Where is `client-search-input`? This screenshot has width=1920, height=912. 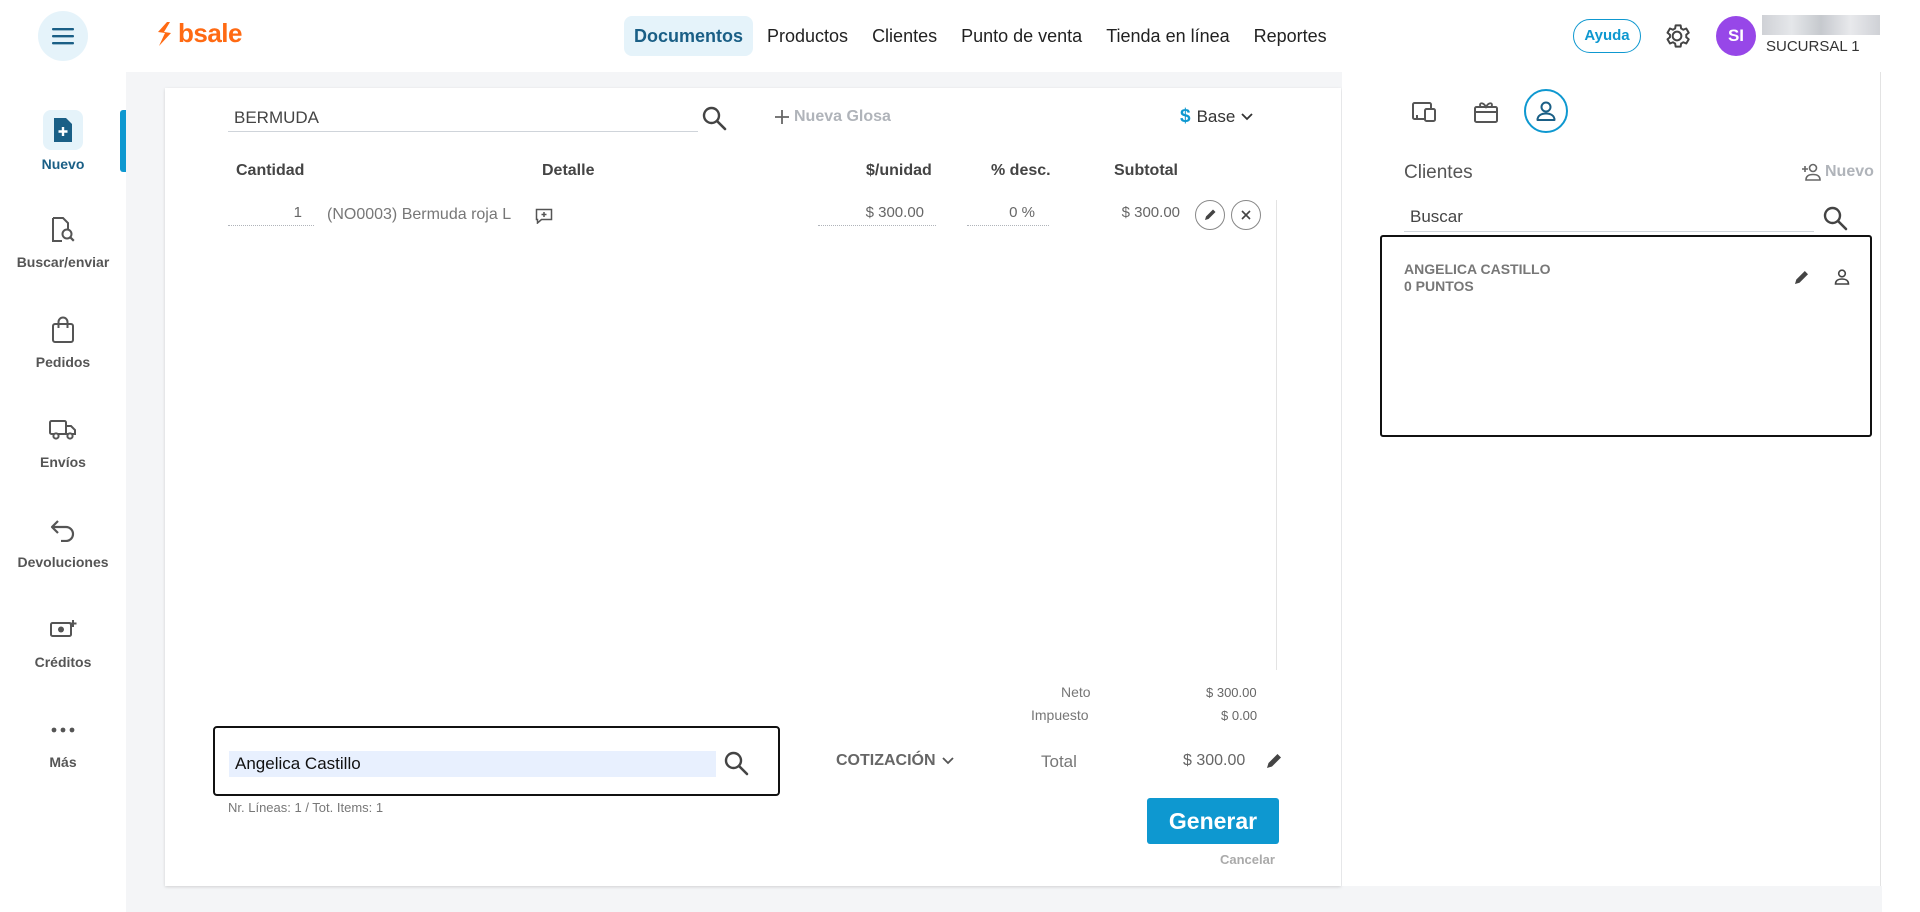 client-search-input is located at coordinates (472, 764).